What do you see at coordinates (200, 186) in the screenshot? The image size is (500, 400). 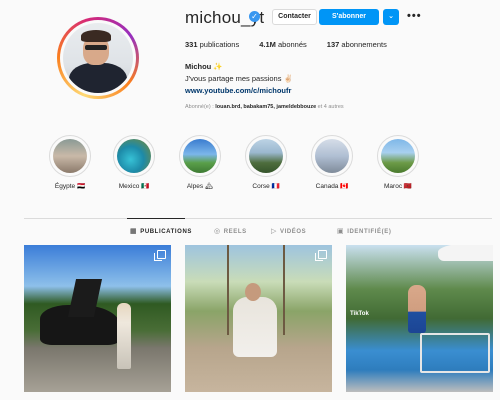 I see `highlight-label: Alpes 🏔` at bounding box center [200, 186].